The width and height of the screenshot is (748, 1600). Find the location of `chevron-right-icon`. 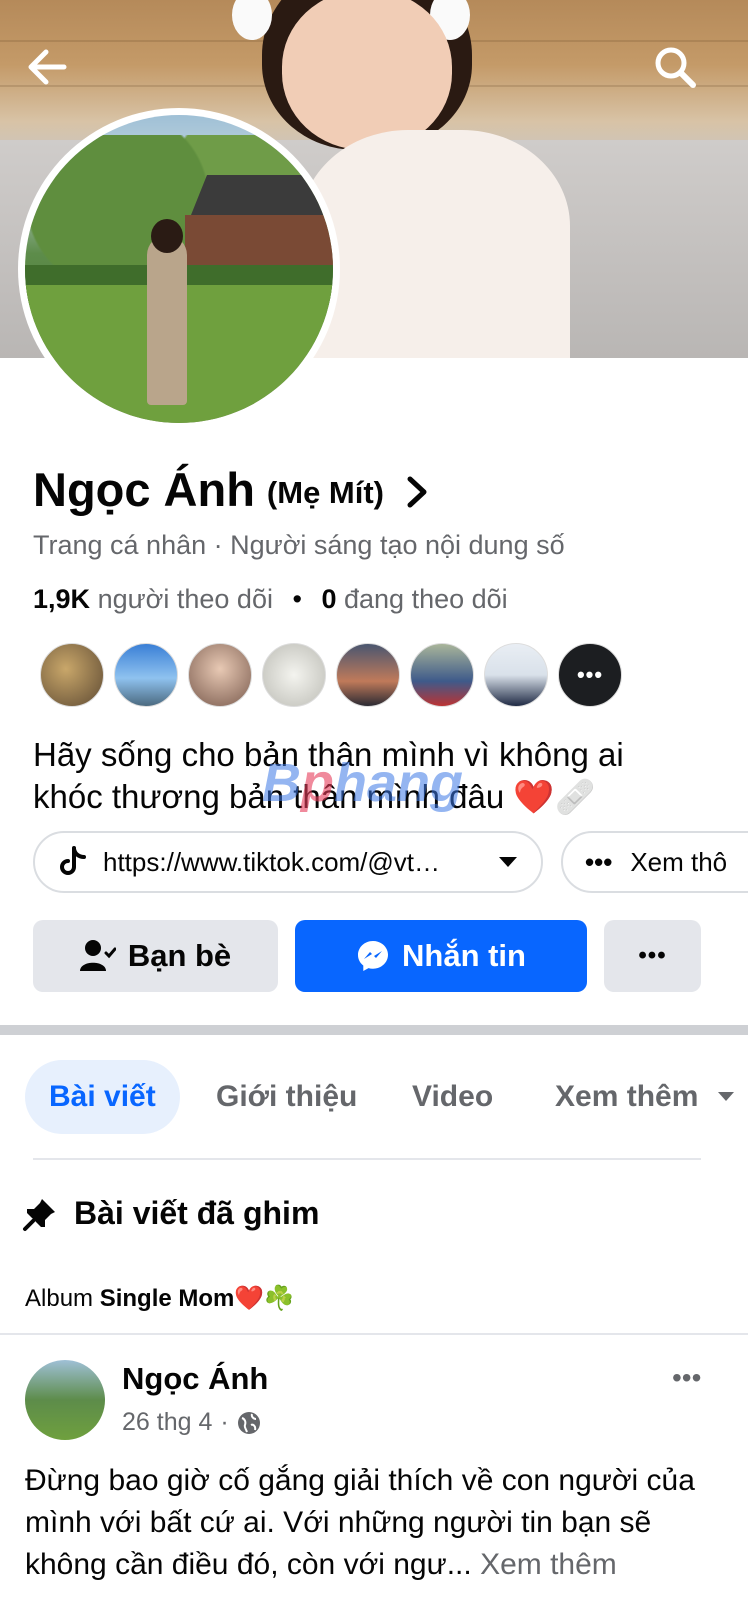

chevron-right-icon is located at coordinates (417, 491).